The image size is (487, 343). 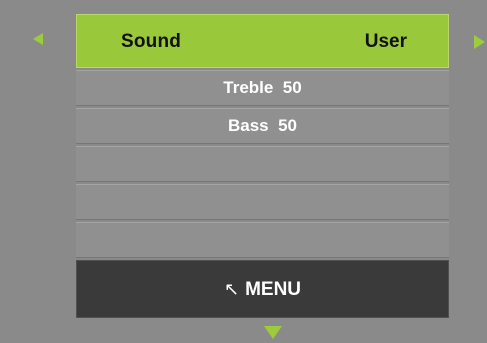 What do you see at coordinates (231, 289) in the screenshot?
I see `return-arrow-icon: ↖` at bounding box center [231, 289].